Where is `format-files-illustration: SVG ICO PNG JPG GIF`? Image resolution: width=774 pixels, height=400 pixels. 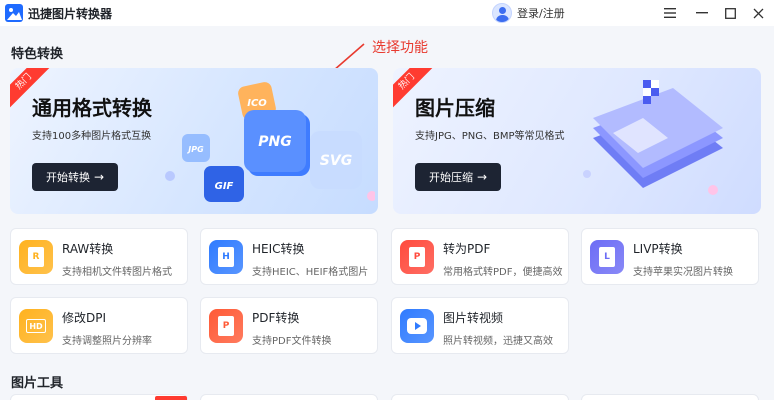 format-files-illustration: SVG ICO PNG JPG GIF is located at coordinates (270, 142).